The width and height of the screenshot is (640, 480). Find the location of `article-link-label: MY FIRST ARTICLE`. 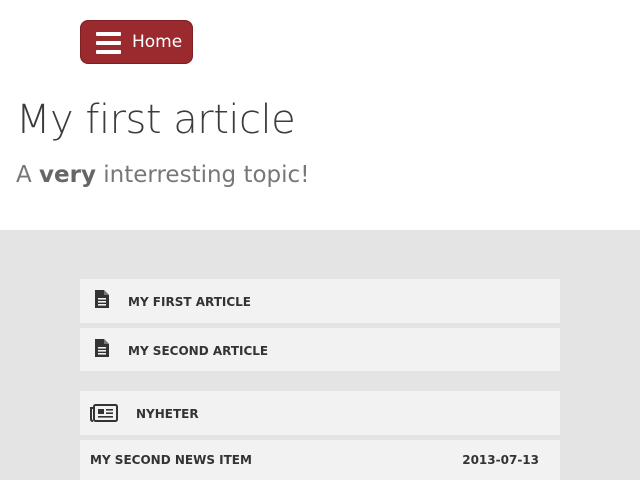

article-link-label: MY FIRST ARTICLE is located at coordinates (190, 302).